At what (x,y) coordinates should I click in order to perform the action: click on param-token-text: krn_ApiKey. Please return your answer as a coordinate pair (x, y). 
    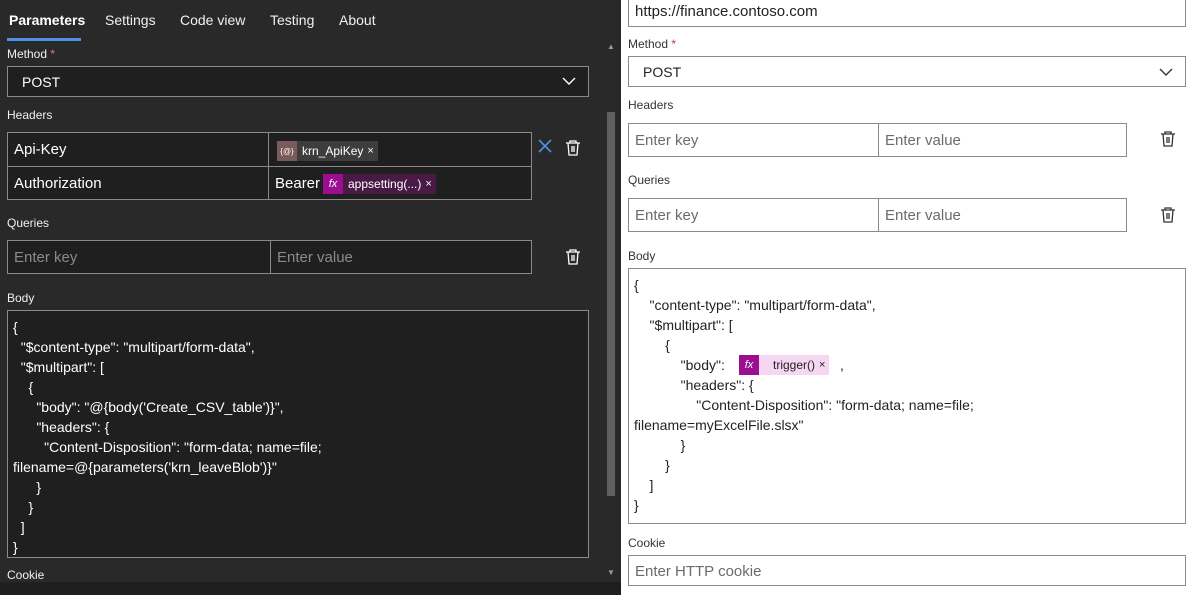
    Looking at the image, I should click on (333, 151).